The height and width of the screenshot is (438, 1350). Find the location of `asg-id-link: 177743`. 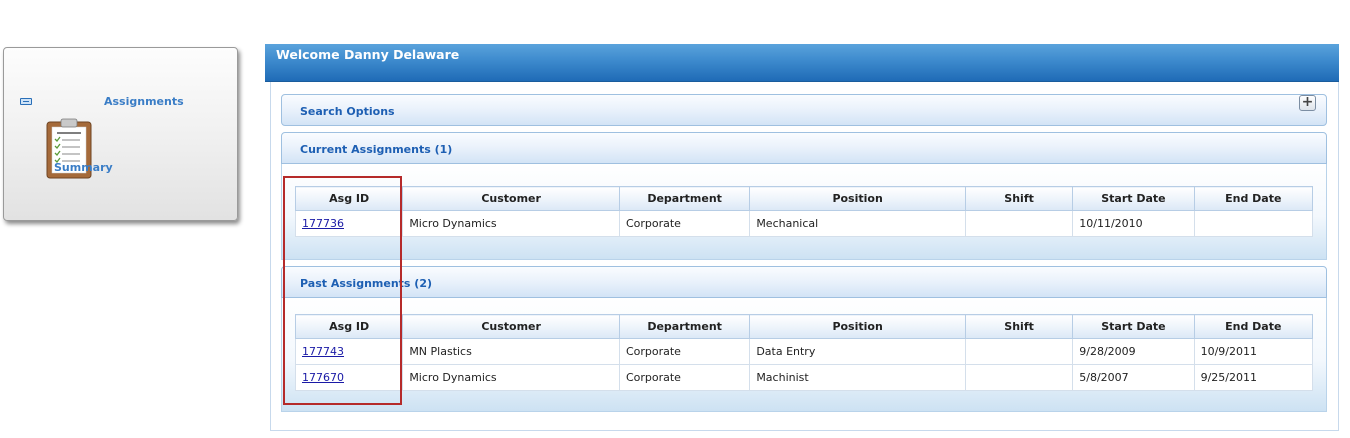

asg-id-link: 177743 is located at coordinates (323, 351).